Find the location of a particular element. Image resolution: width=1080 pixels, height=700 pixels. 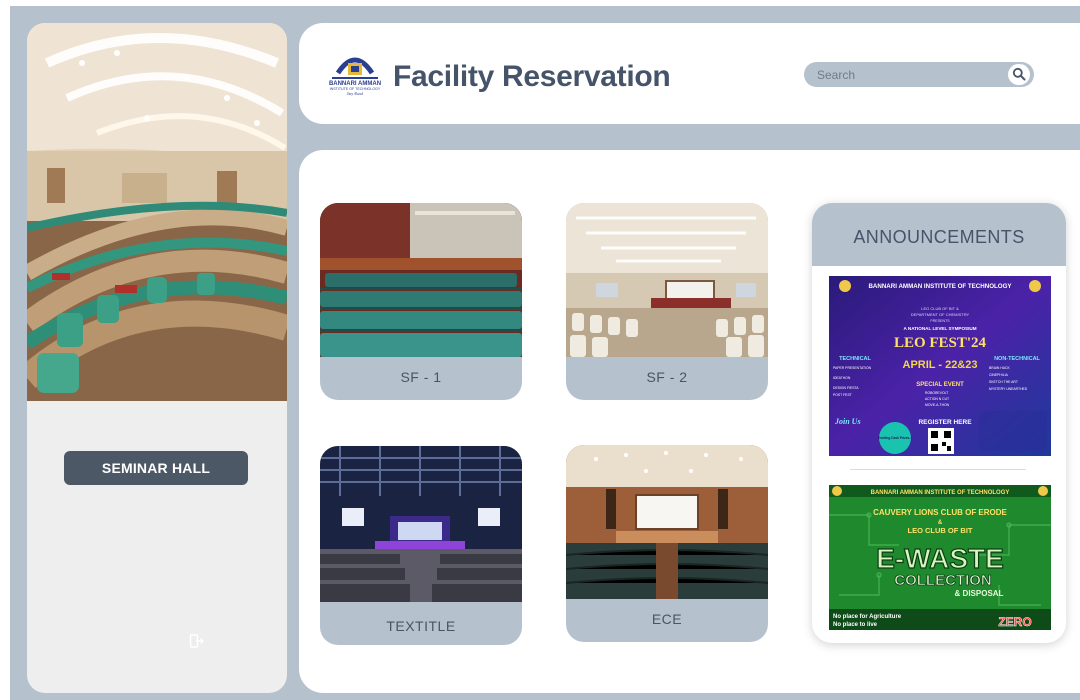

poster2-footer1: No place for Agriculture is located at coordinates (867, 617).